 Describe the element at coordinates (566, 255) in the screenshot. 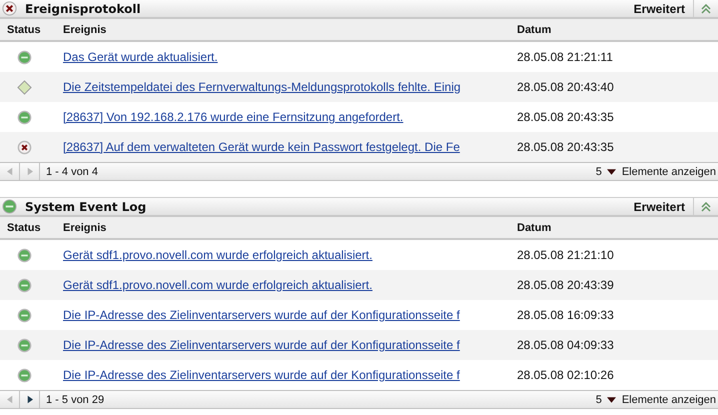

I see `date-cell-text: 28.05.08 21:21:10` at that location.